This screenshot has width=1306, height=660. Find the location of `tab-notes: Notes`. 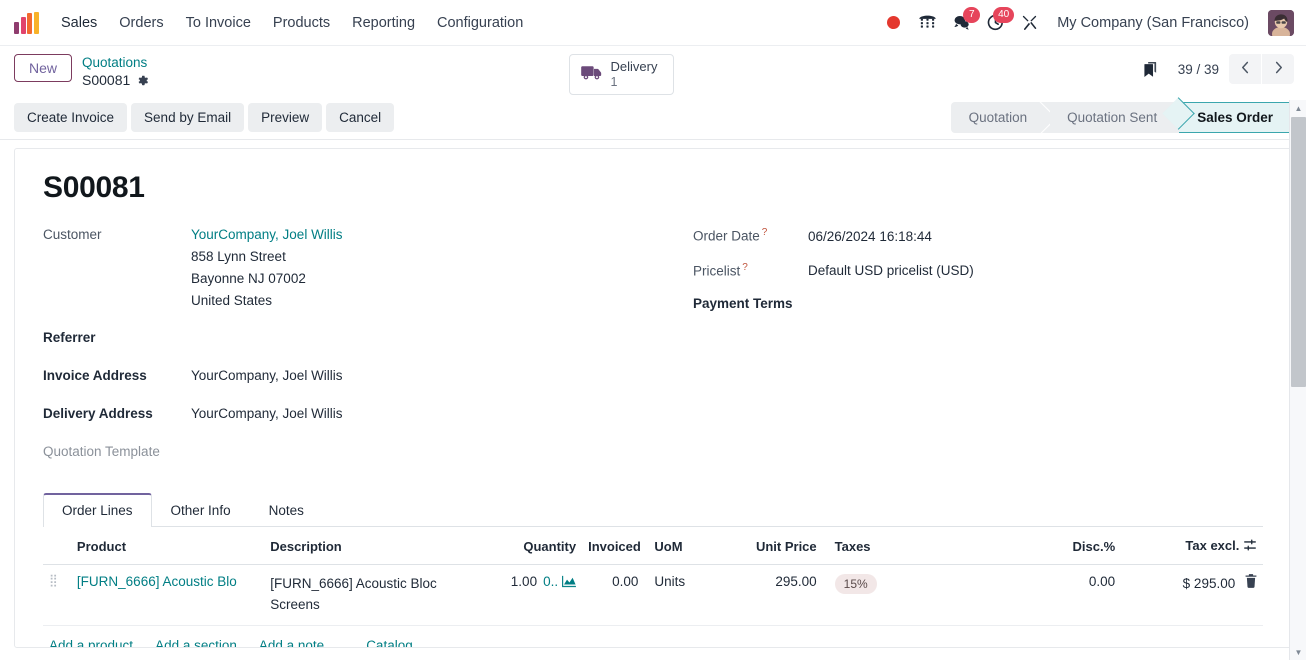

tab-notes: Notes is located at coordinates (286, 510).